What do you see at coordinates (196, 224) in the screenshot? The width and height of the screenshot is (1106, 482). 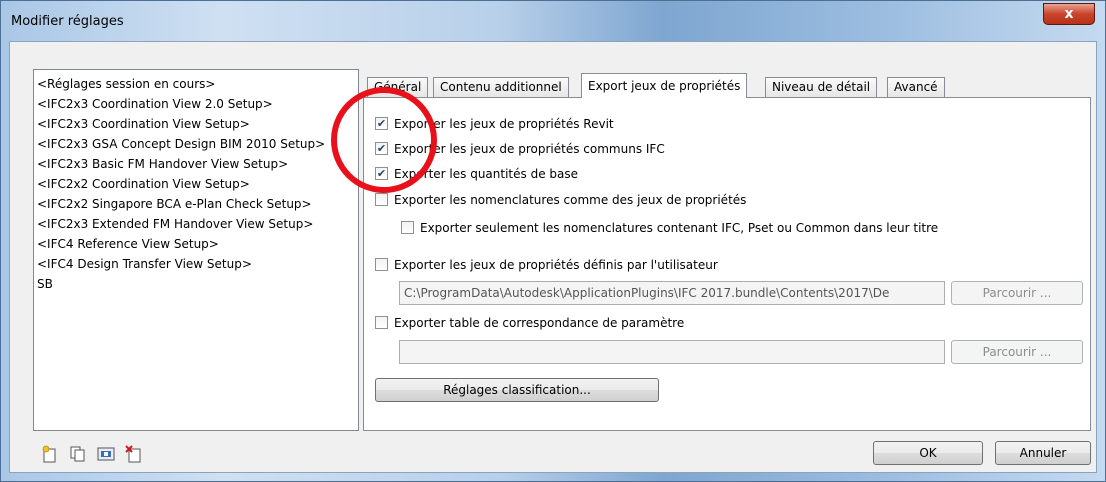 I see `list-item: <IFC2x3 Extended FM Handover View Setup>` at bounding box center [196, 224].